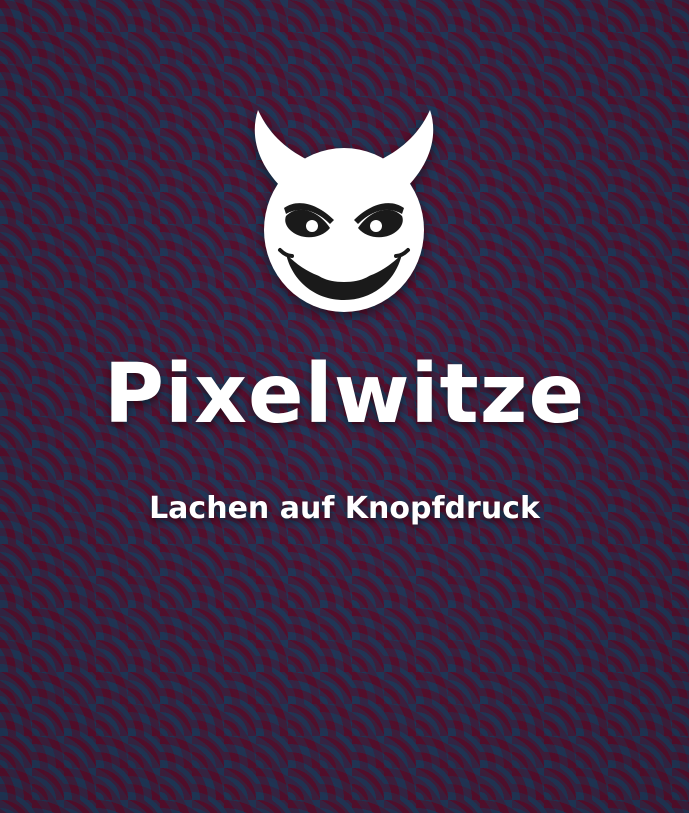  What do you see at coordinates (344, 211) in the screenshot?
I see `devil-face-icon` at bounding box center [344, 211].